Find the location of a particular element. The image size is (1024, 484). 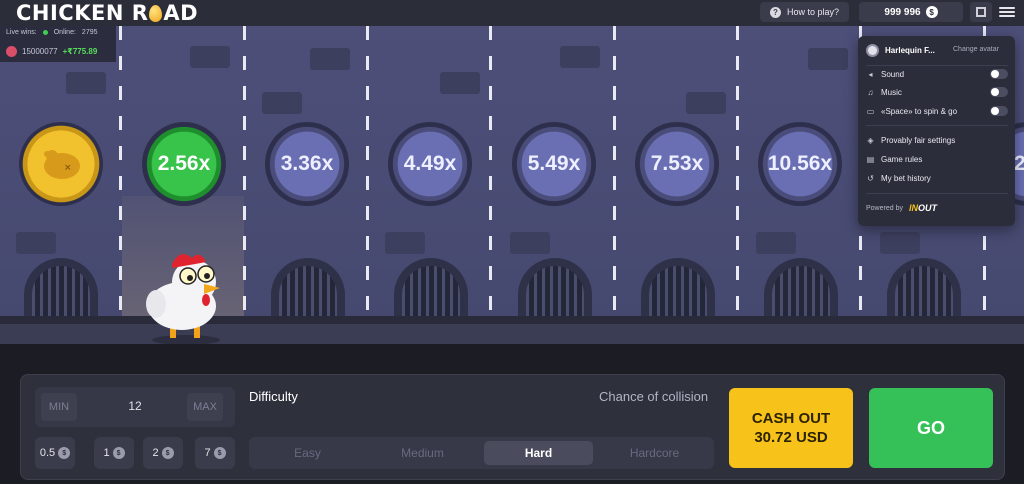

live-win-entry: 15000077 +₹775.89 is located at coordinates (51, 51).